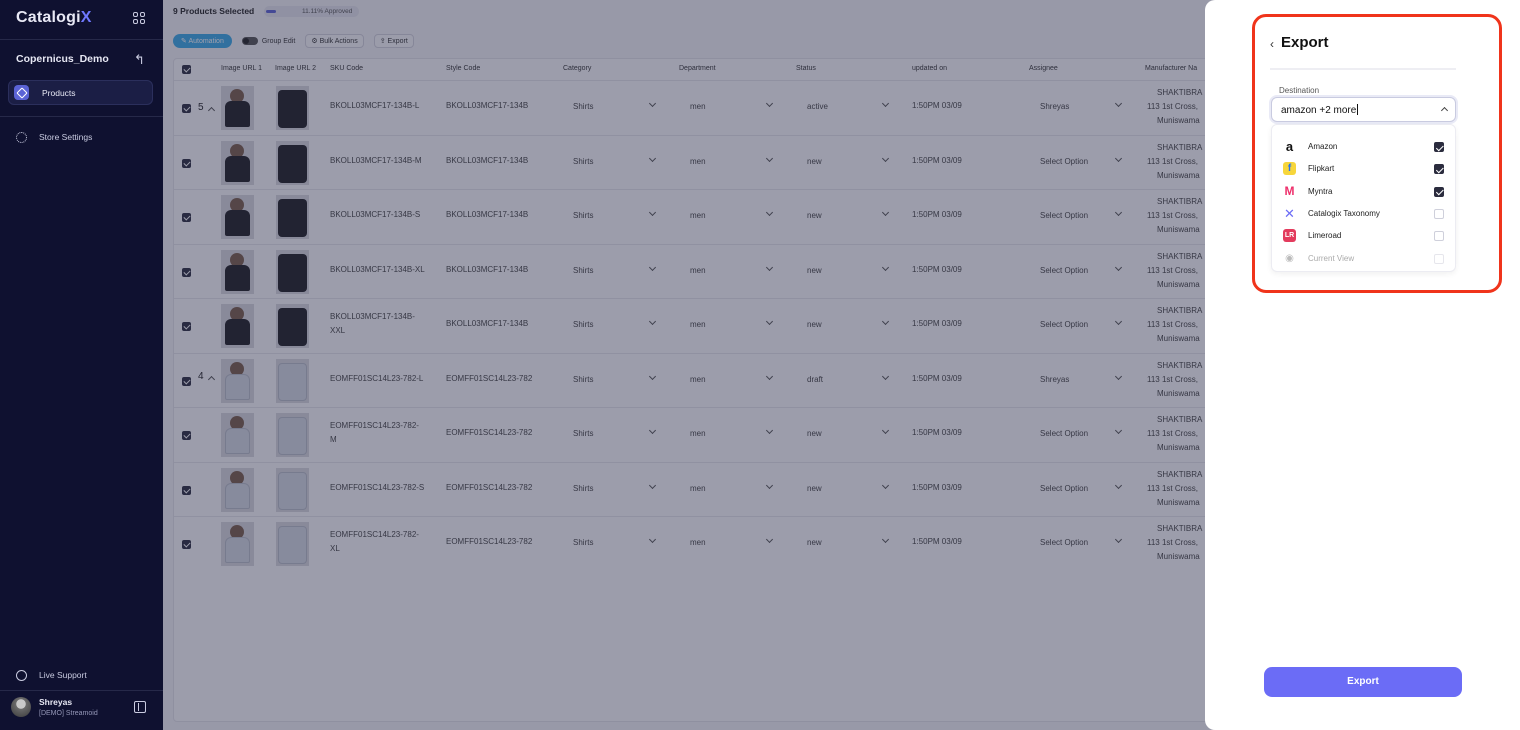 The image size is (1520, 730). What do you see at coordinates (63, 675) in the screenshot?
I see `sidebar-item-label: Live Support` at bounding box center [63, 675].